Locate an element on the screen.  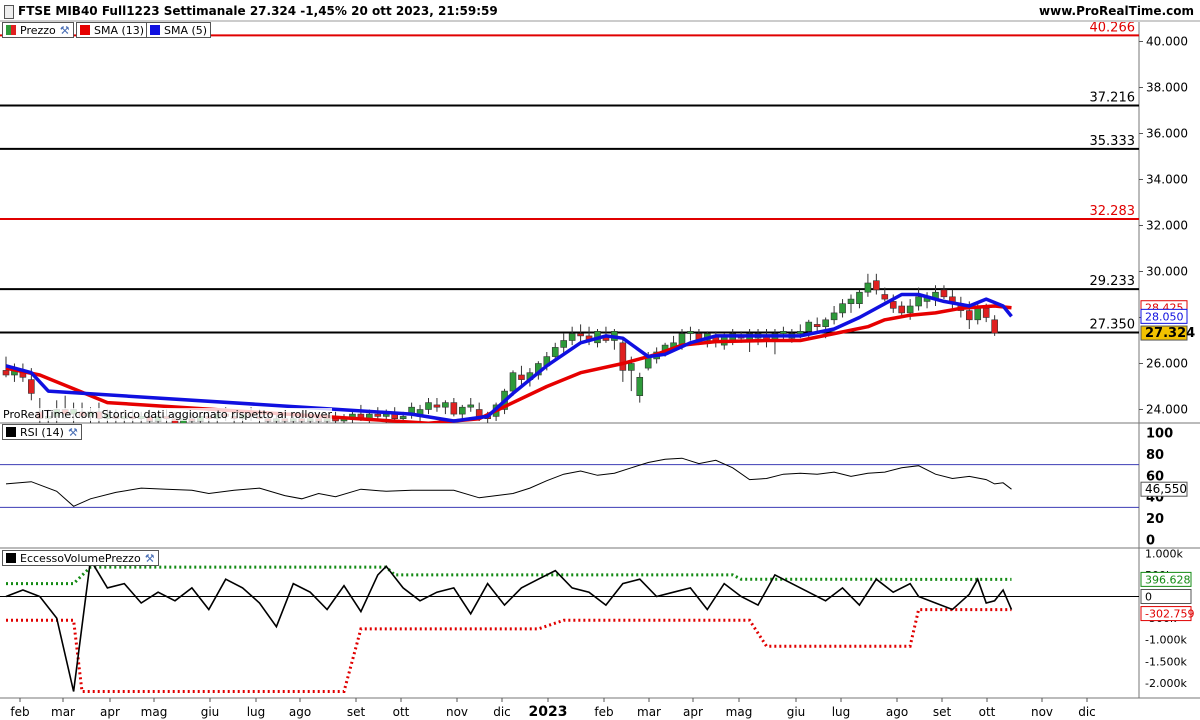
y-tick-label: 34.000 is located at coordinates (1167, 180).